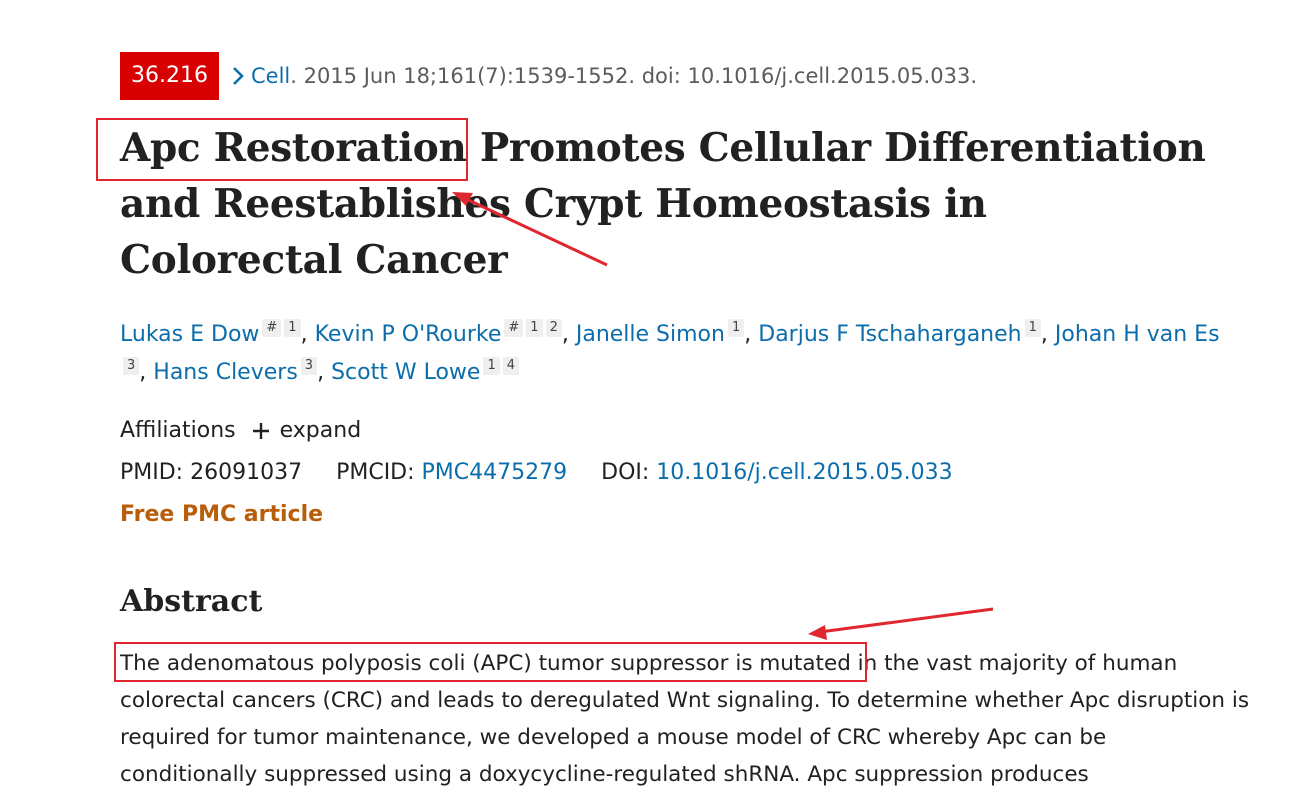  I want to click on journal-link: Cell, so click(270, 76).